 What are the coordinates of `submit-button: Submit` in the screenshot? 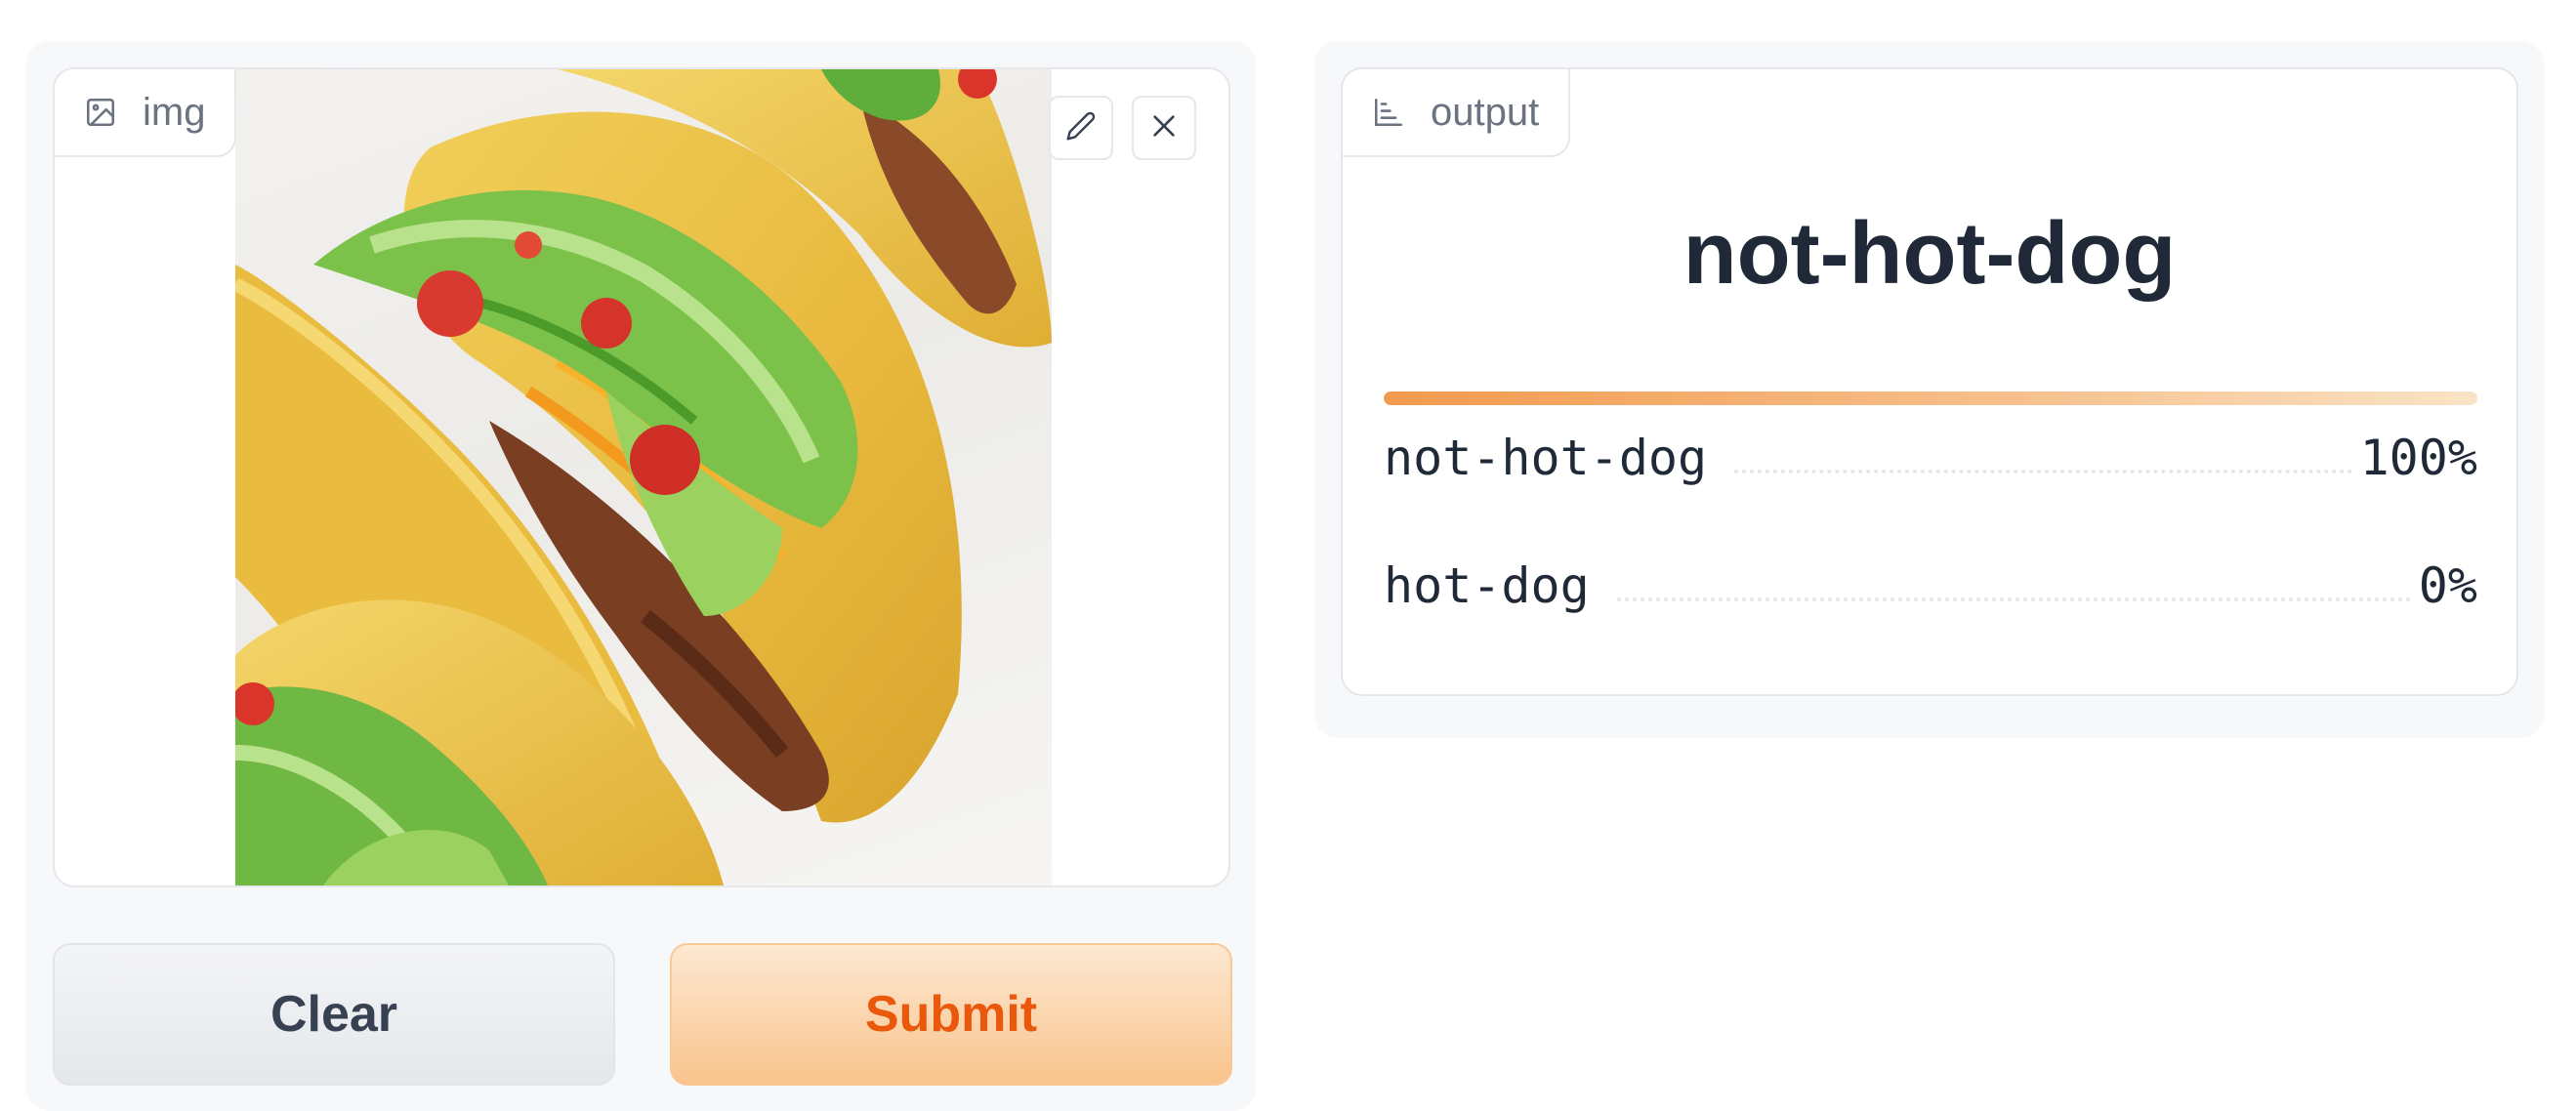 It's located at (951, 1015).